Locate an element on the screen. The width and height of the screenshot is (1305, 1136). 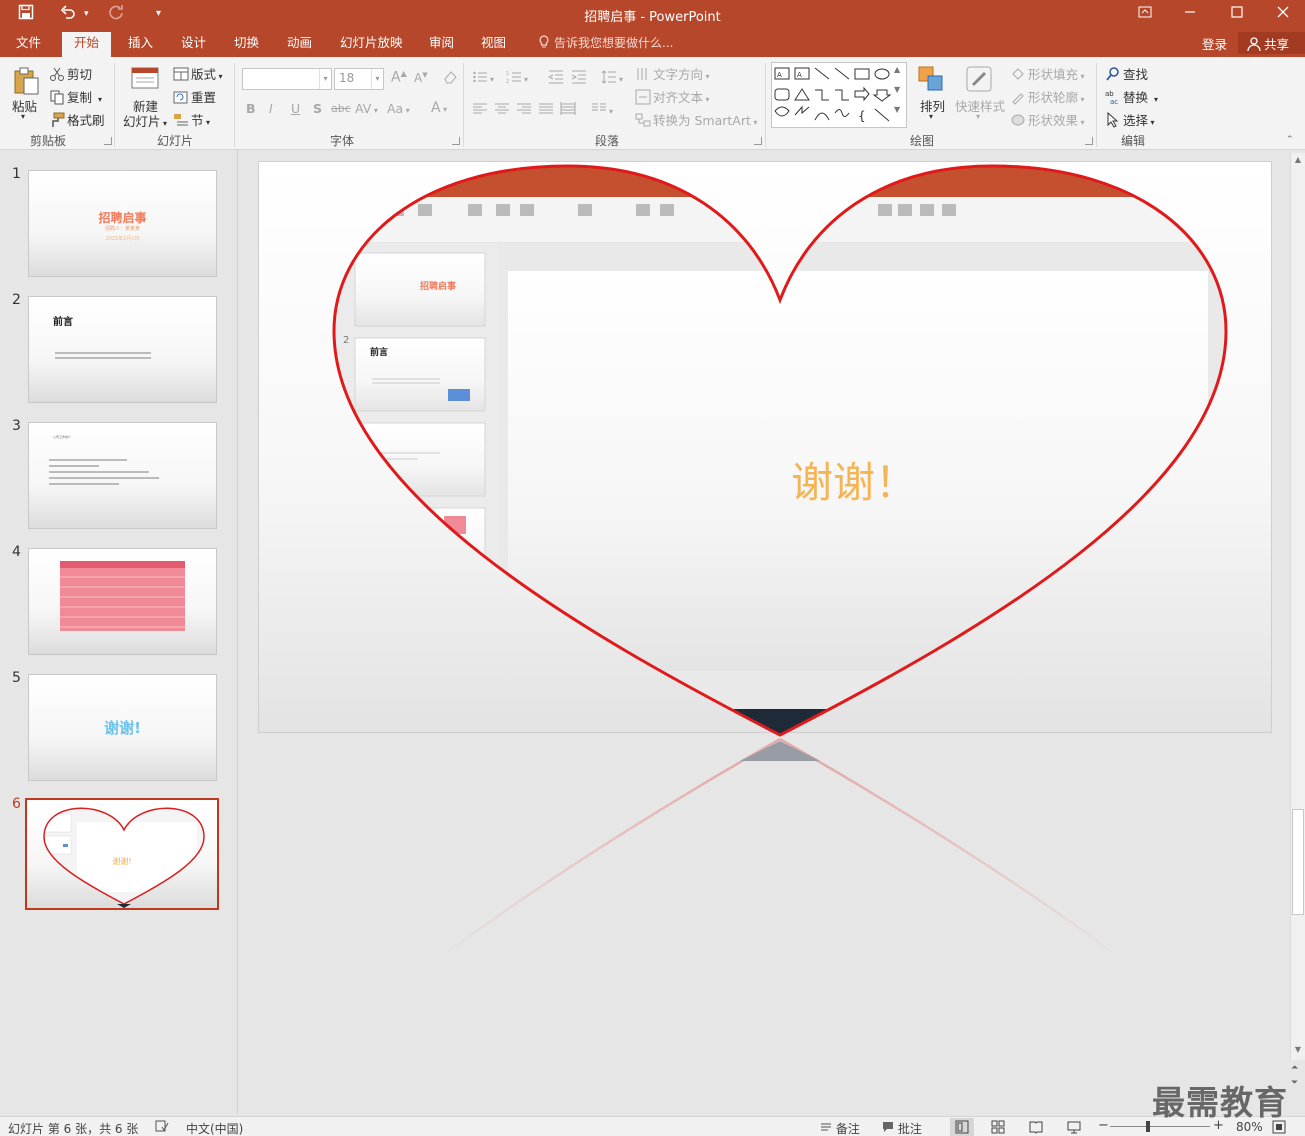
tab-animations: 动画 is located at coordinates (299, 43).